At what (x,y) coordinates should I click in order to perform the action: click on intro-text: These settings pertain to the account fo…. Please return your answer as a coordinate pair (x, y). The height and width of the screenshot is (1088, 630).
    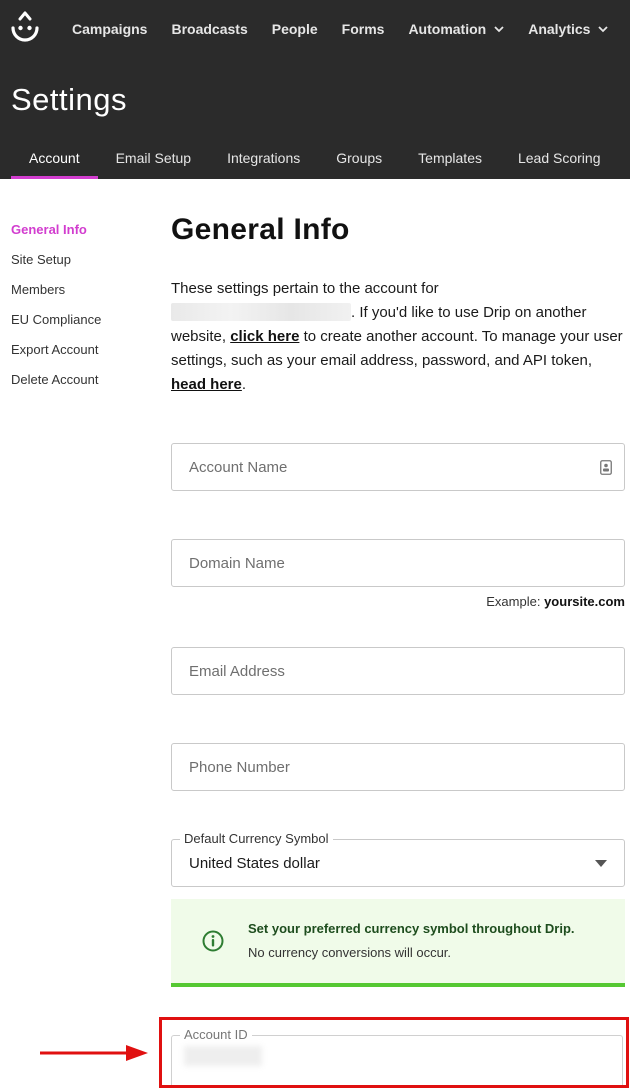
    Looking at the image, I should click on (398, 337).